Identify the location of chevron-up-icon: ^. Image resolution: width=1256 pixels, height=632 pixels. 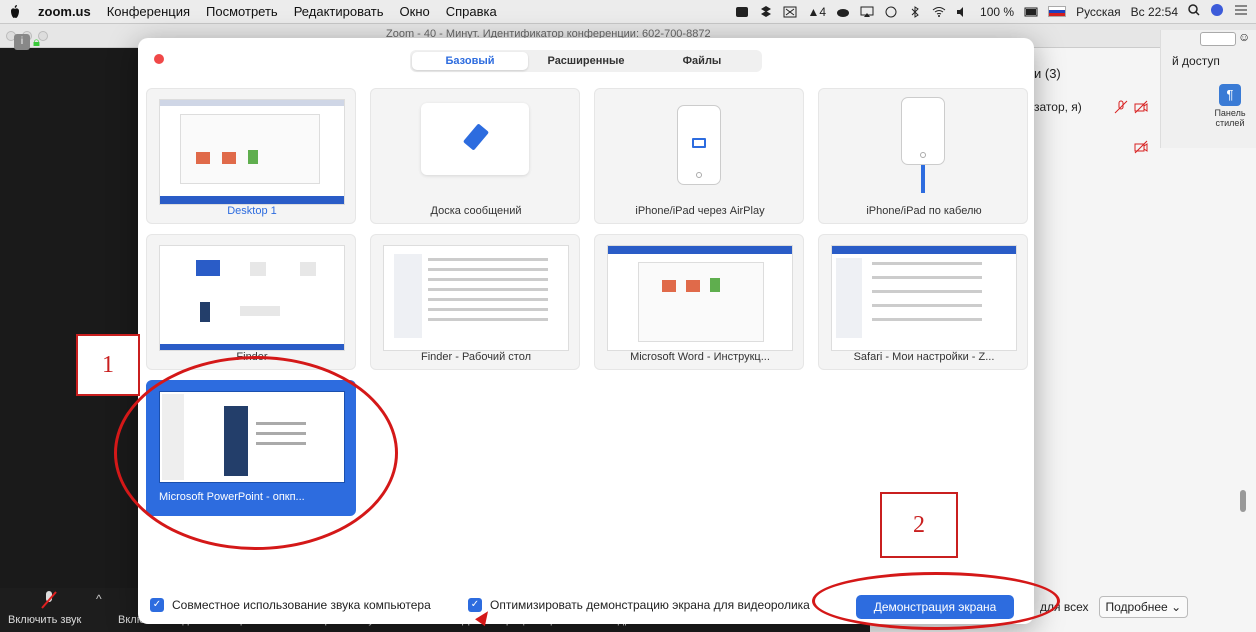
(99, 599).